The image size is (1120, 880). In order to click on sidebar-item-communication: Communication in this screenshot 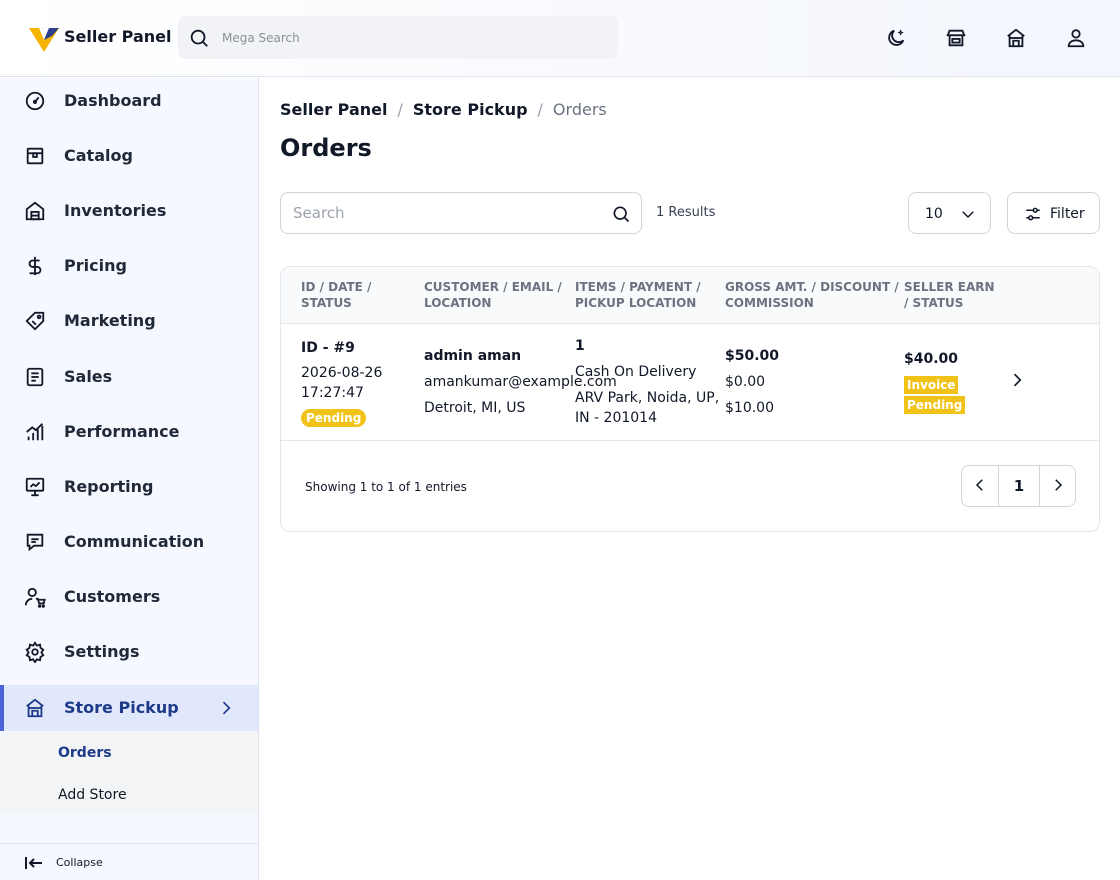, I will do `click(129, 542)`.